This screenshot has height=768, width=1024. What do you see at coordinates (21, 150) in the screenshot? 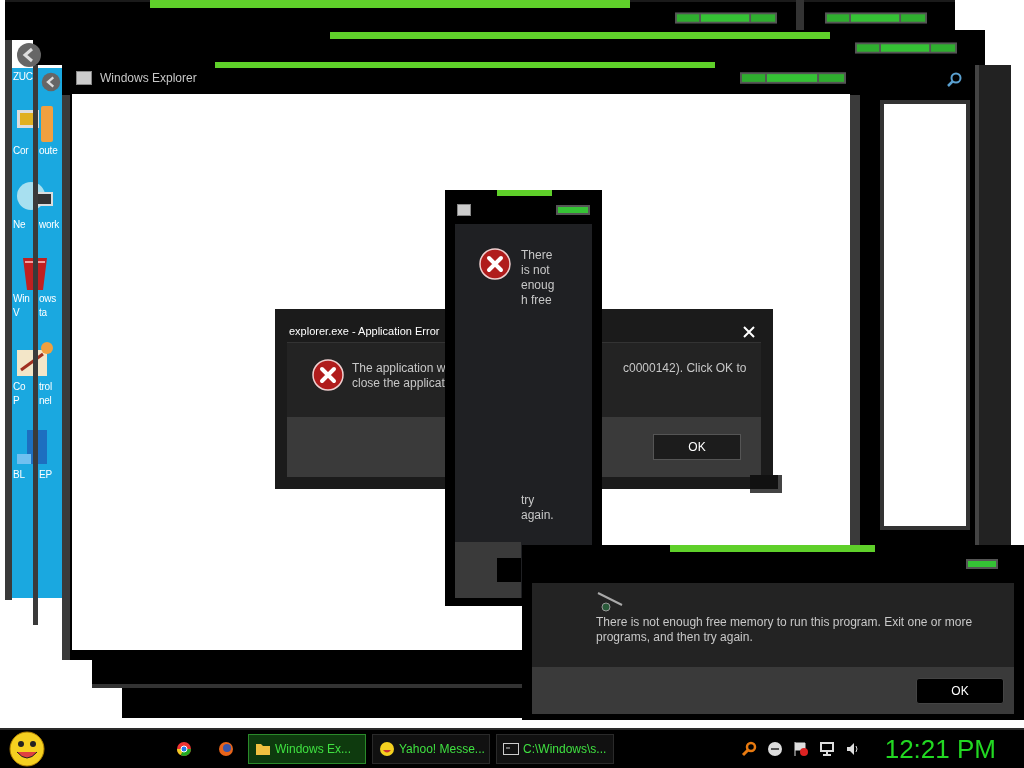
I see `icon-label: Cor` at bounding box center [21, 150].